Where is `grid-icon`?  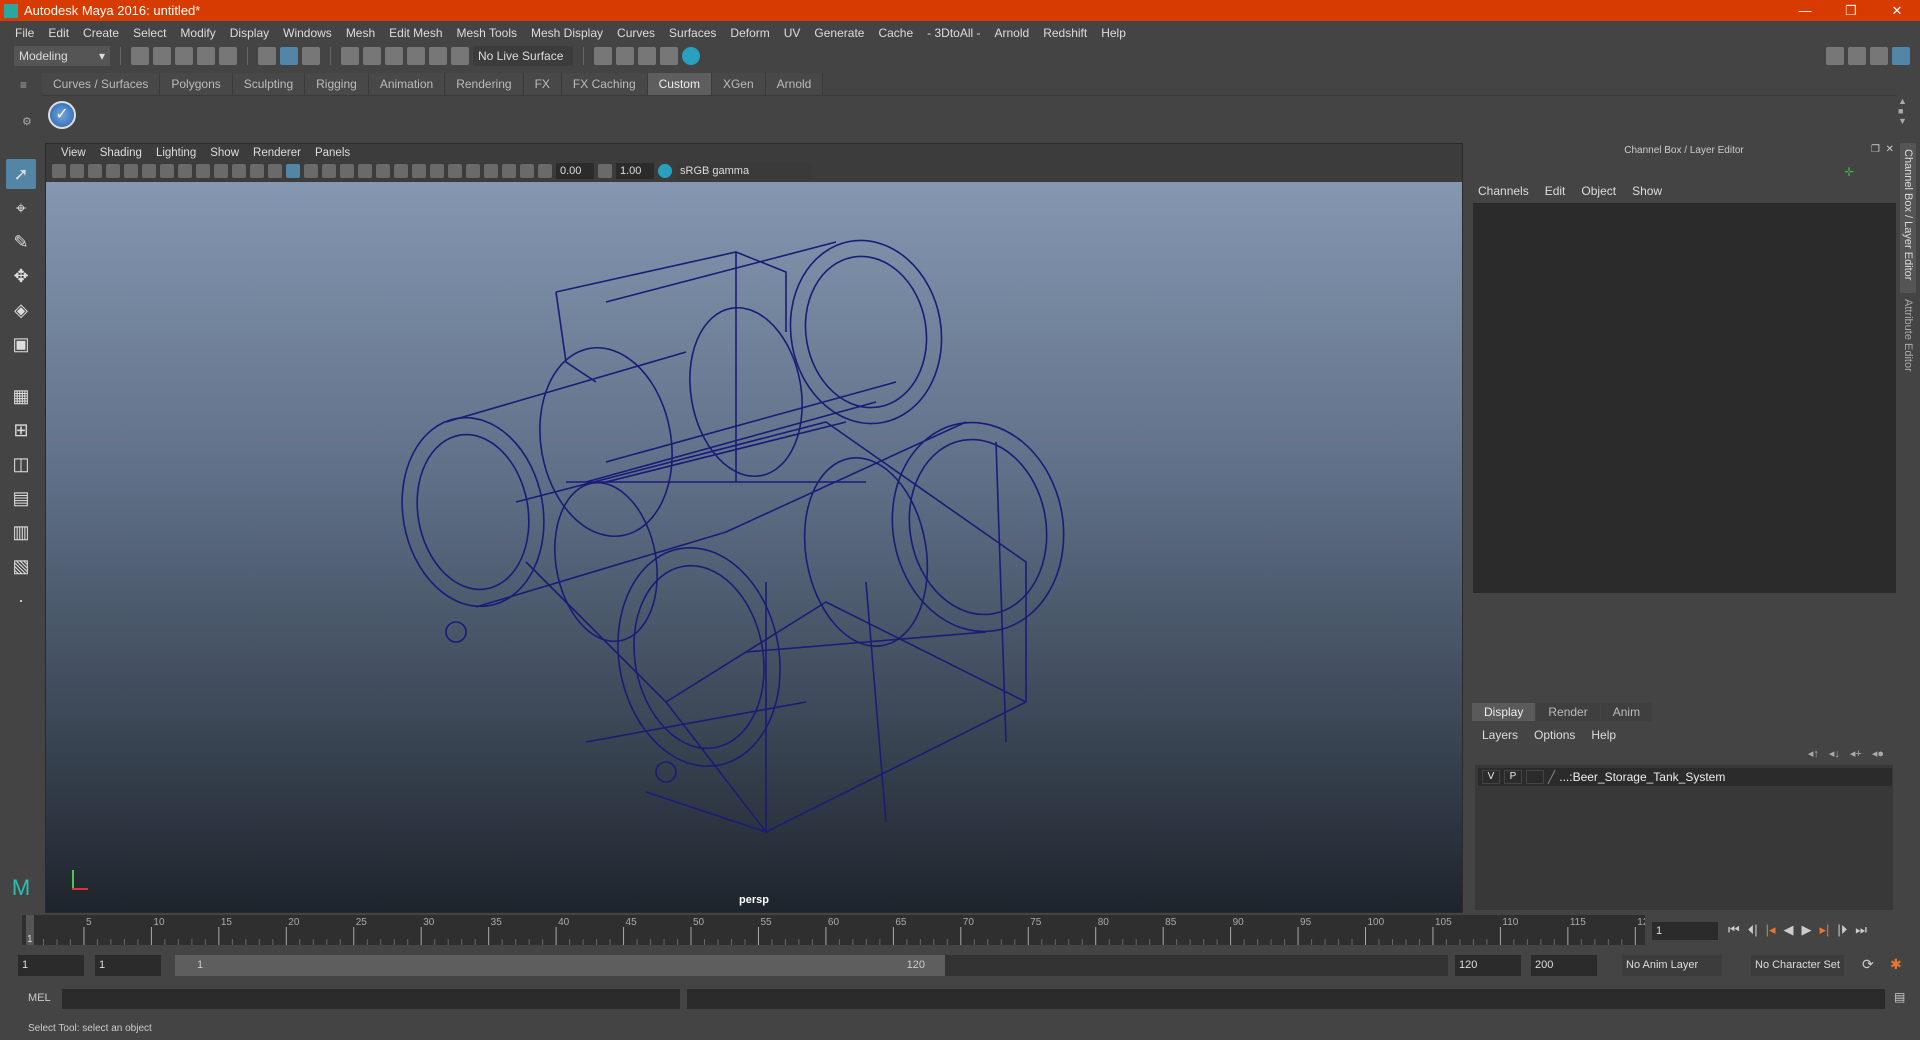
grid-icon is located at coordinates (167, 171).